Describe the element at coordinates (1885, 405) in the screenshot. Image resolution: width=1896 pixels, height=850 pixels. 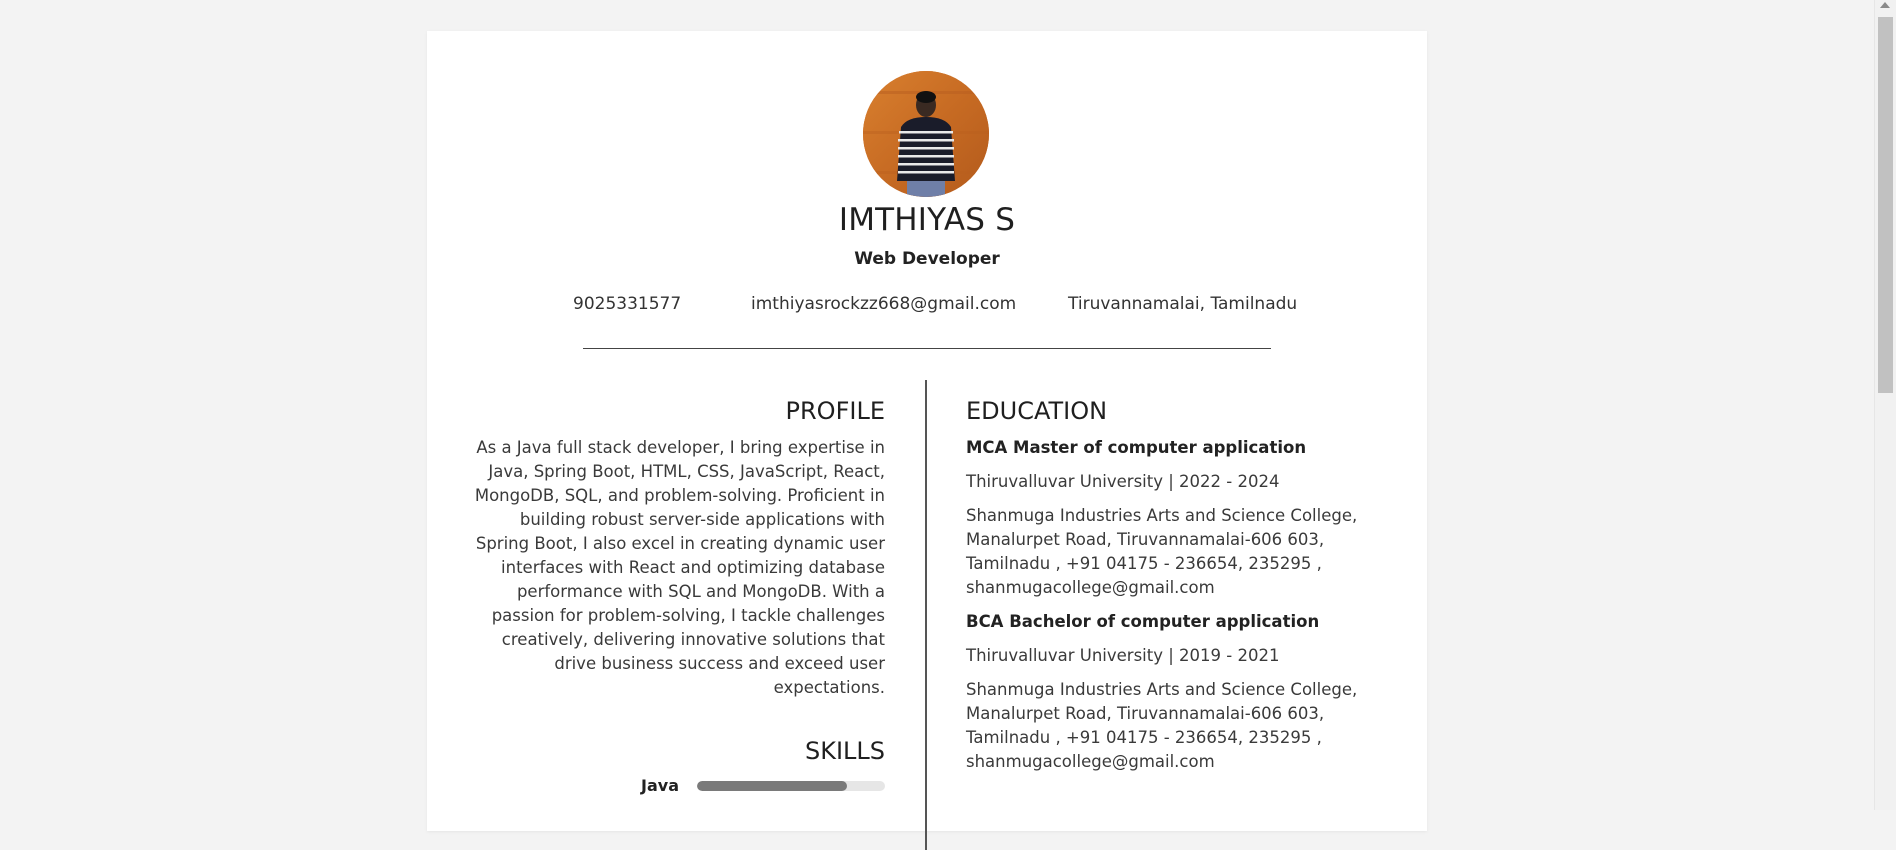
I see `vertical-scrollbar` at that location.